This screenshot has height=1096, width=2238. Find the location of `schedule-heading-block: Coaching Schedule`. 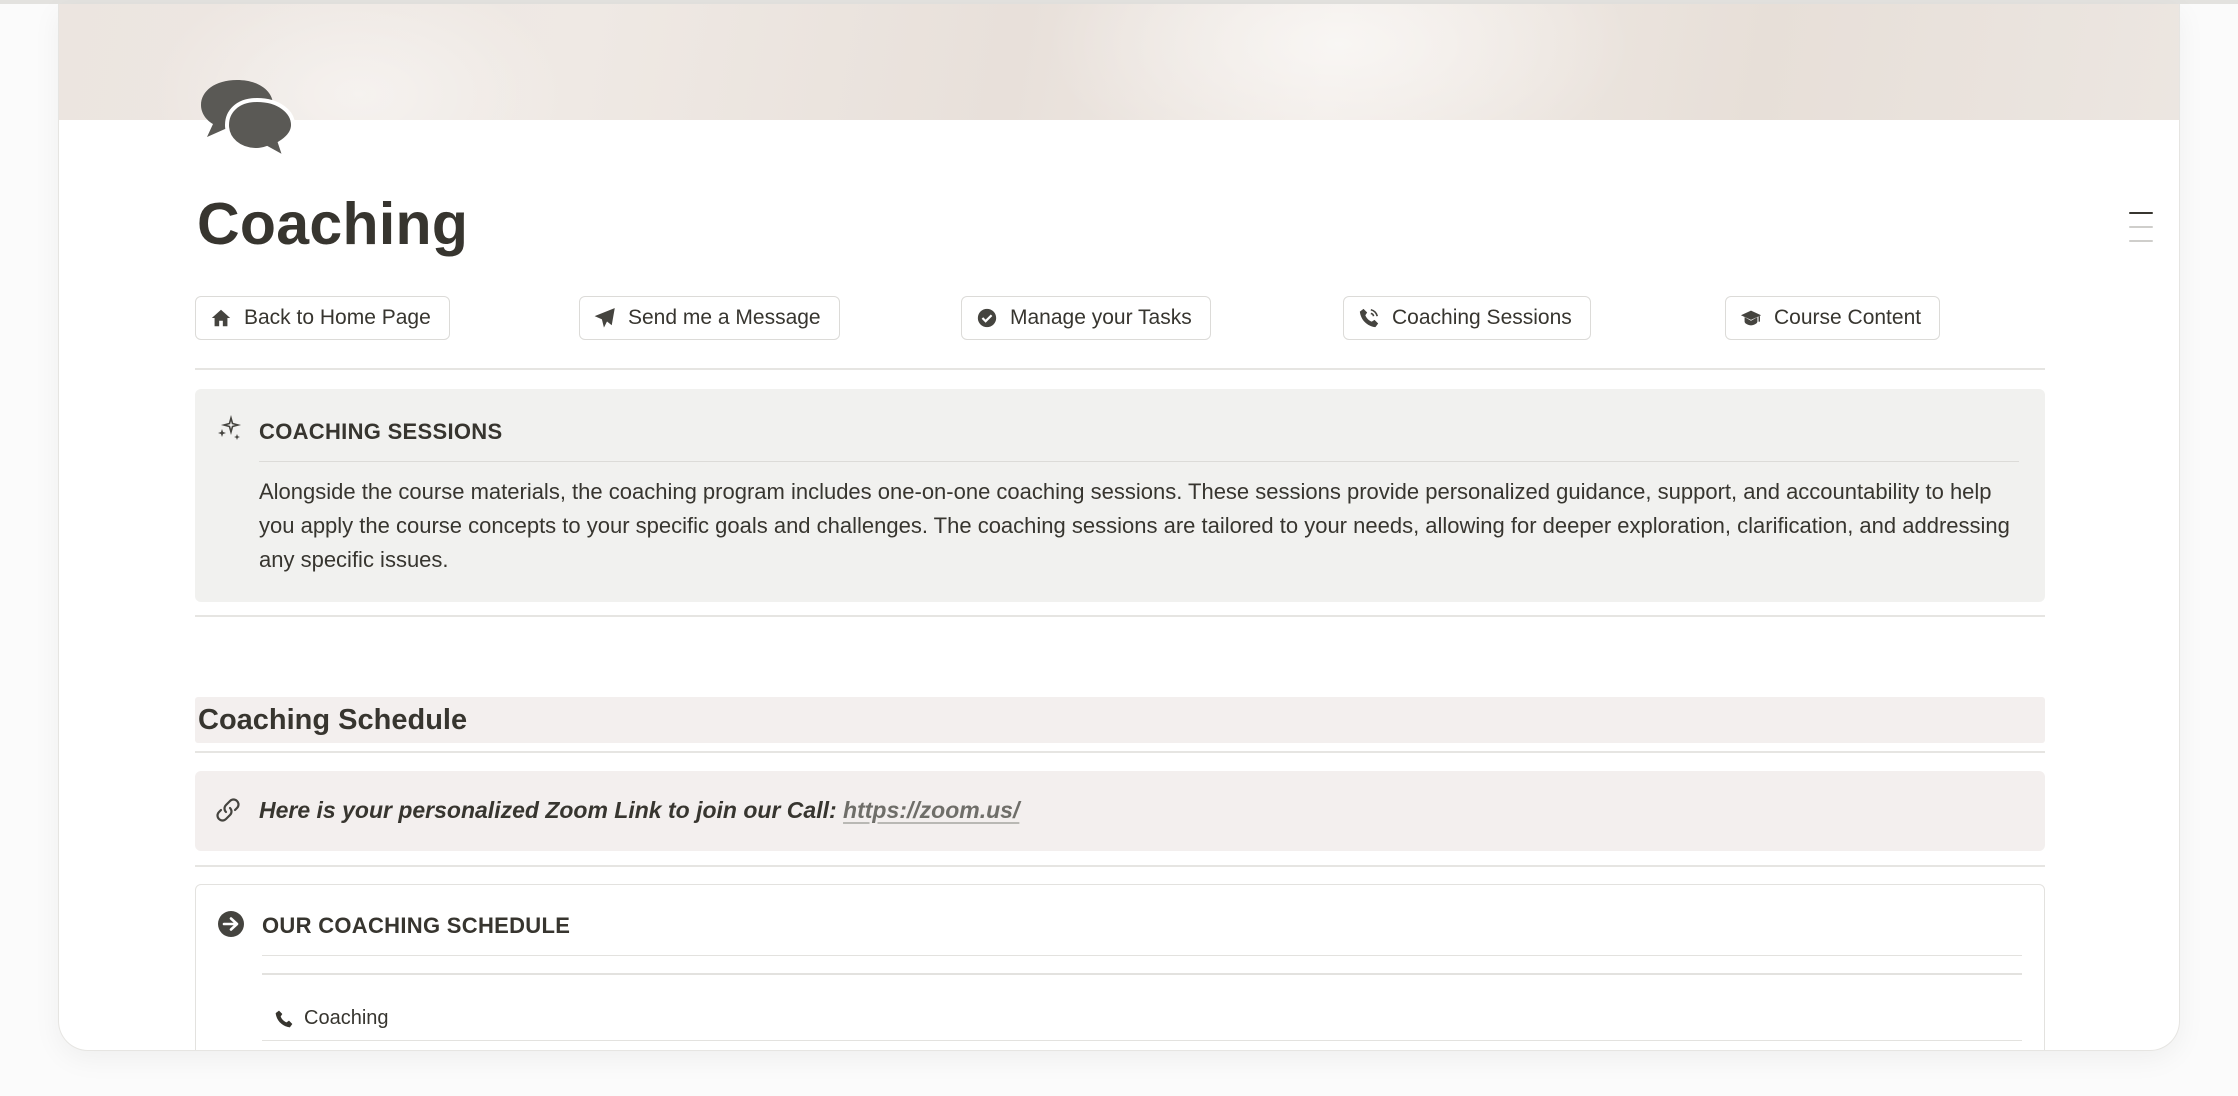

schedule-heading-block: Coaching Schedule is located at coordinates (1120, 720).